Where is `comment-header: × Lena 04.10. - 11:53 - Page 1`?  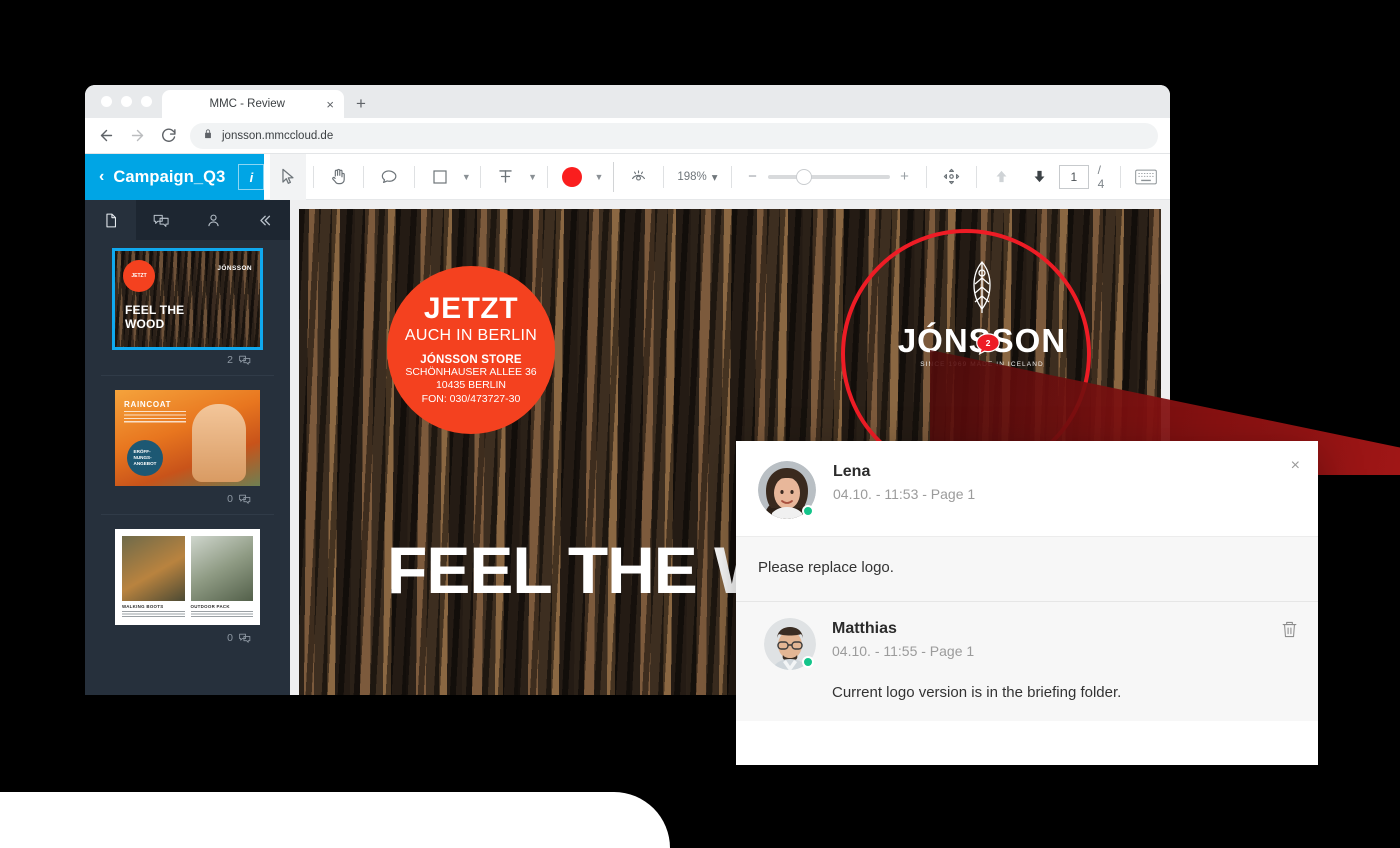 comment-header: × Lena 04.10. - 11:53 - Page 1 is located at coordinates (1027, 488).